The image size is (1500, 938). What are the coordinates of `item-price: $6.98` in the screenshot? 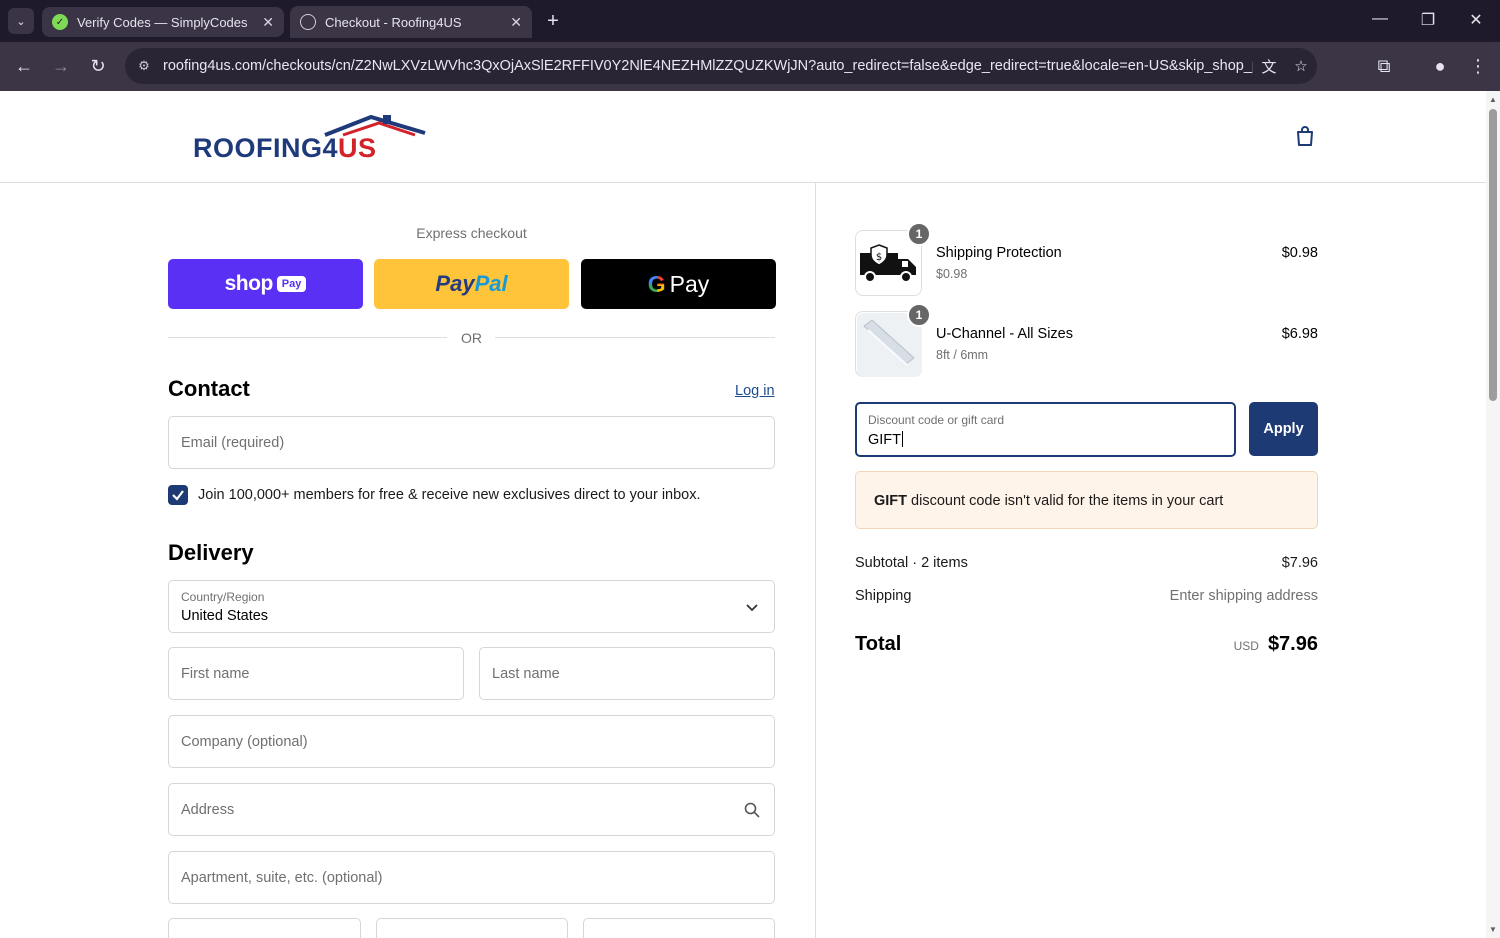 It's located at (1299, 334).